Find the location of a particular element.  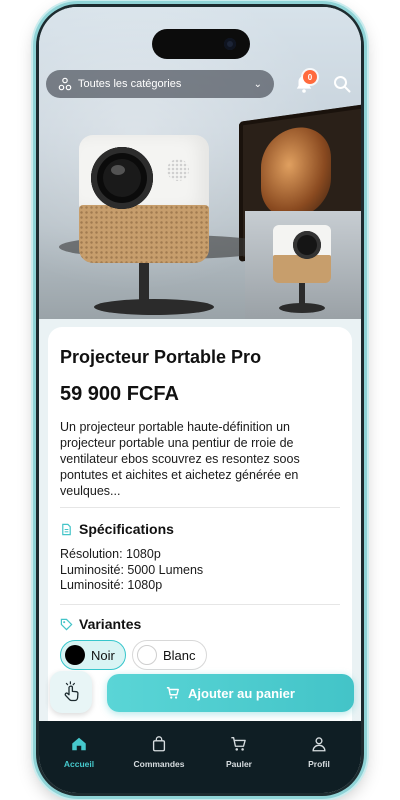

bag-icon is located at coordinates (159, 744).